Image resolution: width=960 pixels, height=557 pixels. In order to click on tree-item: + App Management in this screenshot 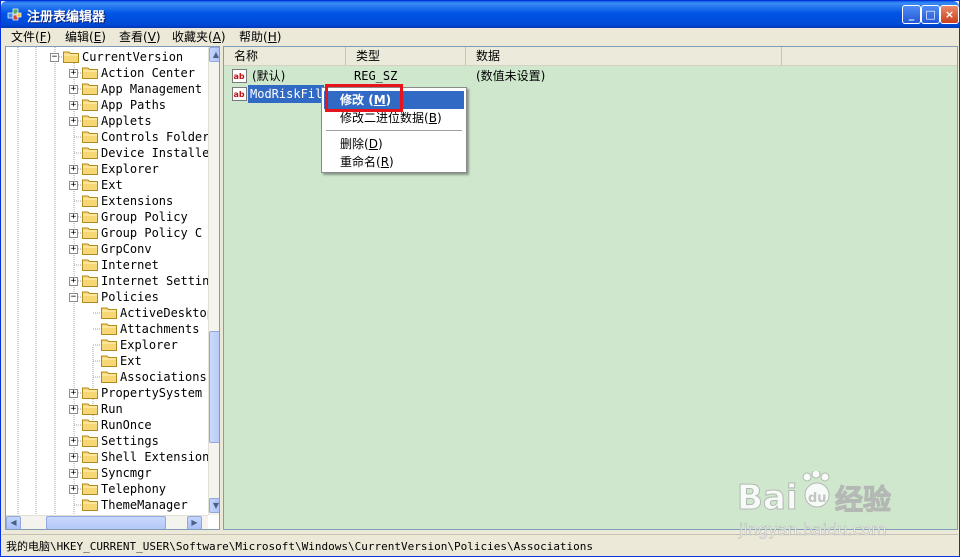, I will do `click(106, 89)`.